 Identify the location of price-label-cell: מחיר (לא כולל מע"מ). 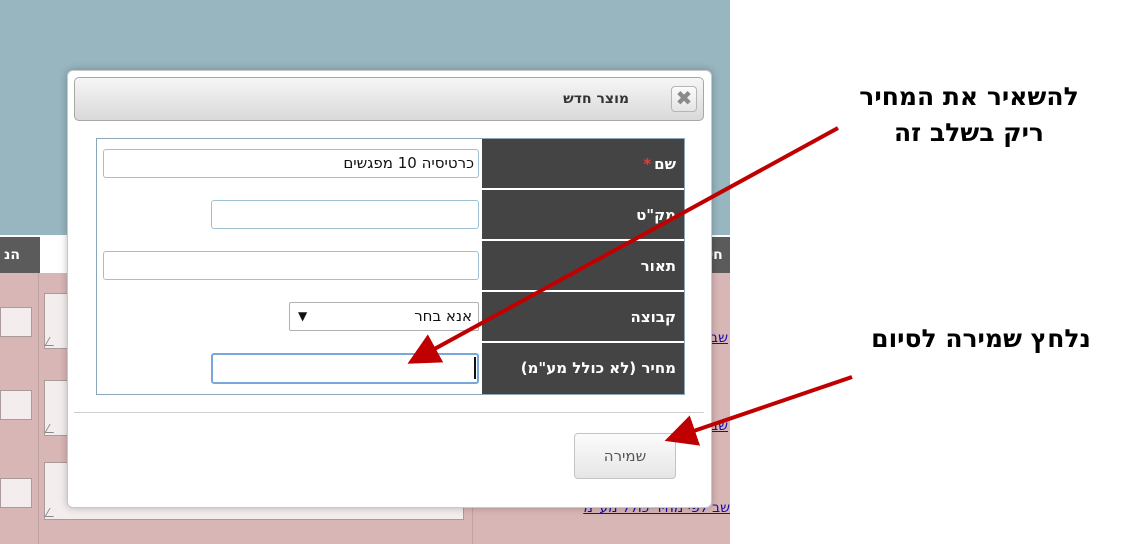
(583, 368).